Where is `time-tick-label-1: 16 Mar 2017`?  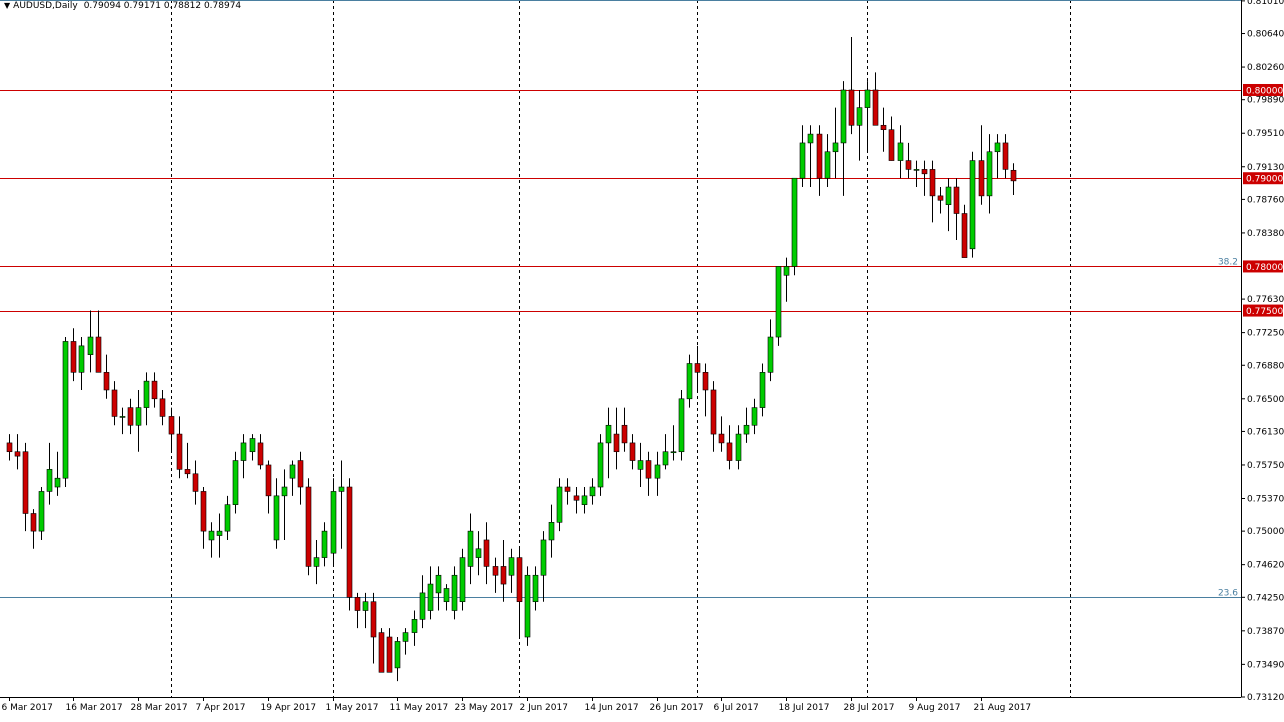
time-tick-label-1: 16 Mar 2017 is located at coordinates (94, 708).